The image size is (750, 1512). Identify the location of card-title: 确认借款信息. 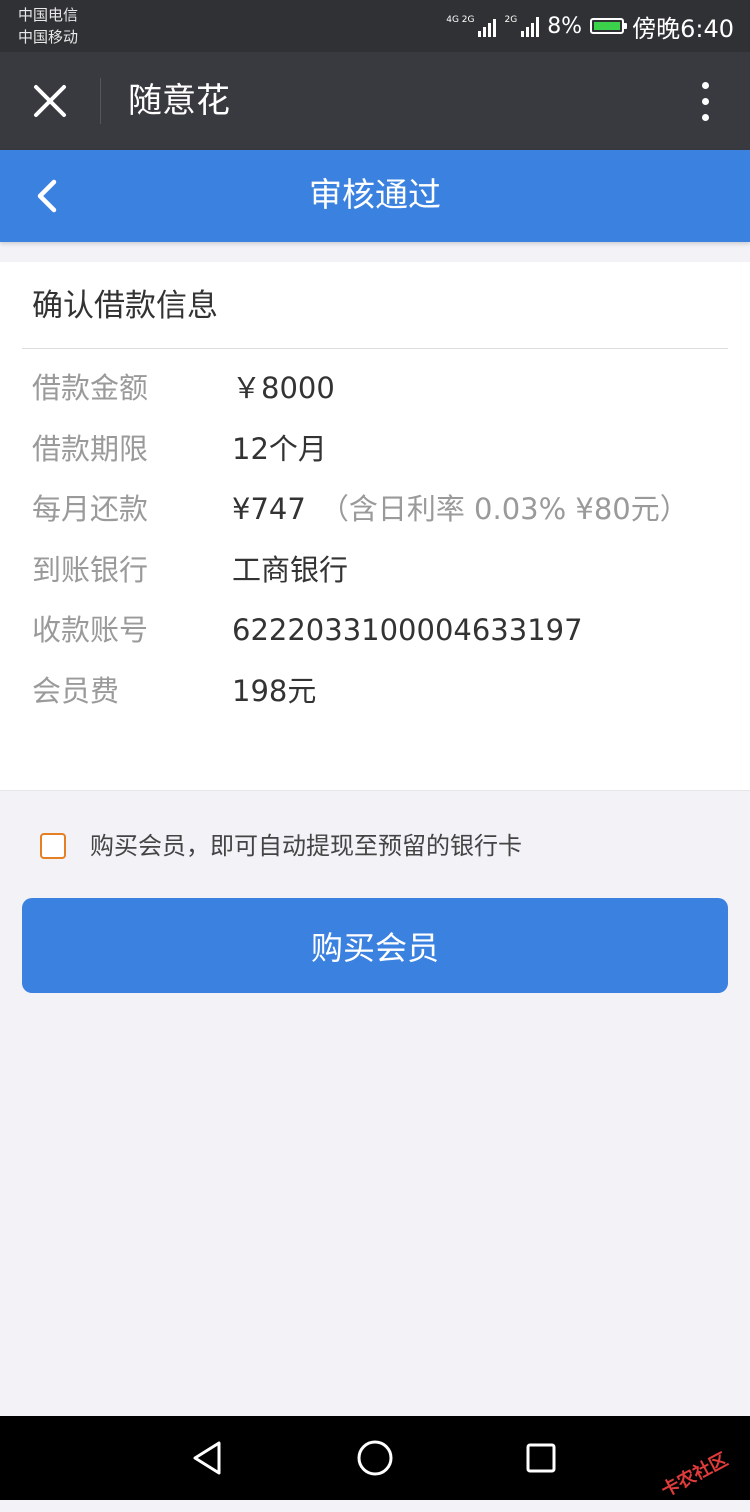
(125, 306).